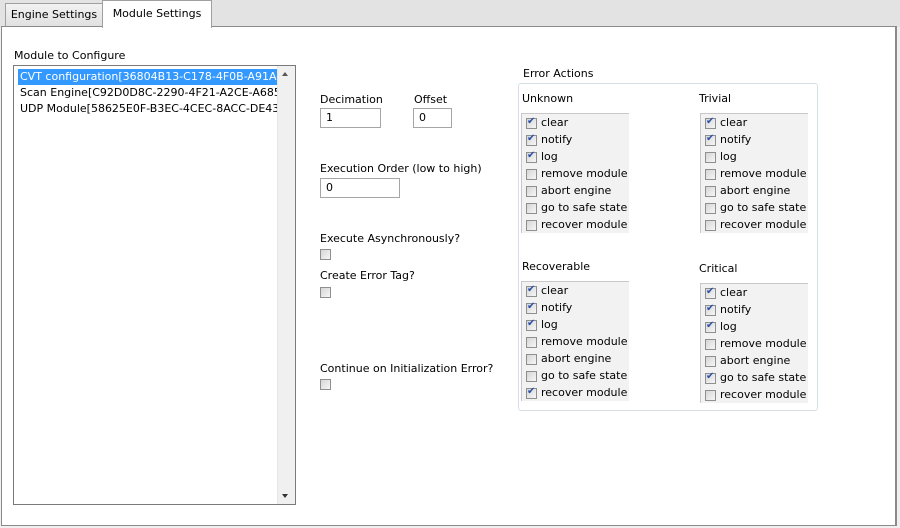 The height and width of the screenshot is (528, 900). What do you see at coordinates (715, 98) in the screenshot?
I see `error-group-trivial-label: Trivial` at bounding box center [715, 98].